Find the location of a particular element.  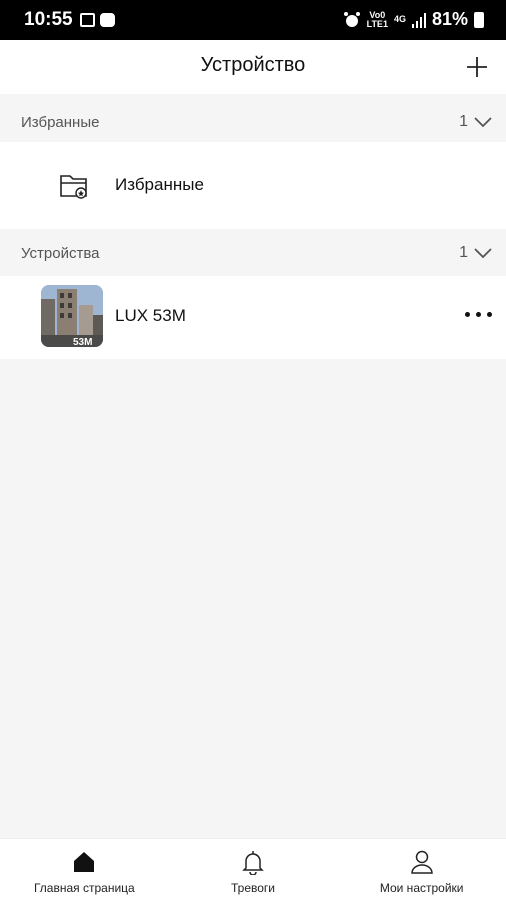

status-time: 10:55 is located at coordinates (48, 19).